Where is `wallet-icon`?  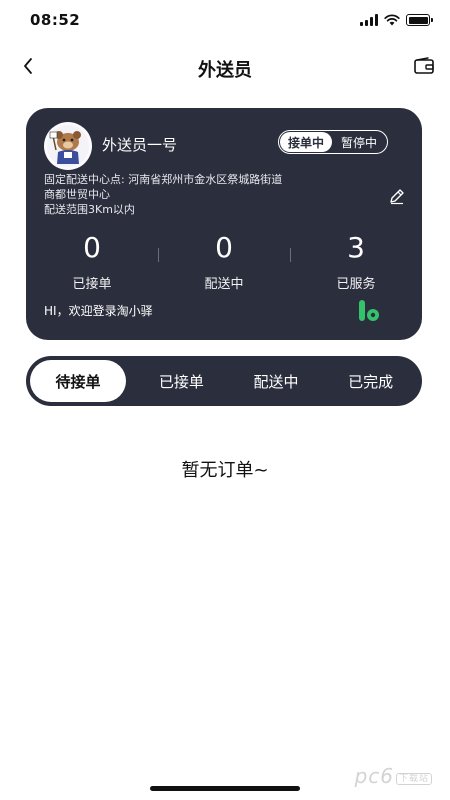 wallet-icon is located at coordinates (424, 65).